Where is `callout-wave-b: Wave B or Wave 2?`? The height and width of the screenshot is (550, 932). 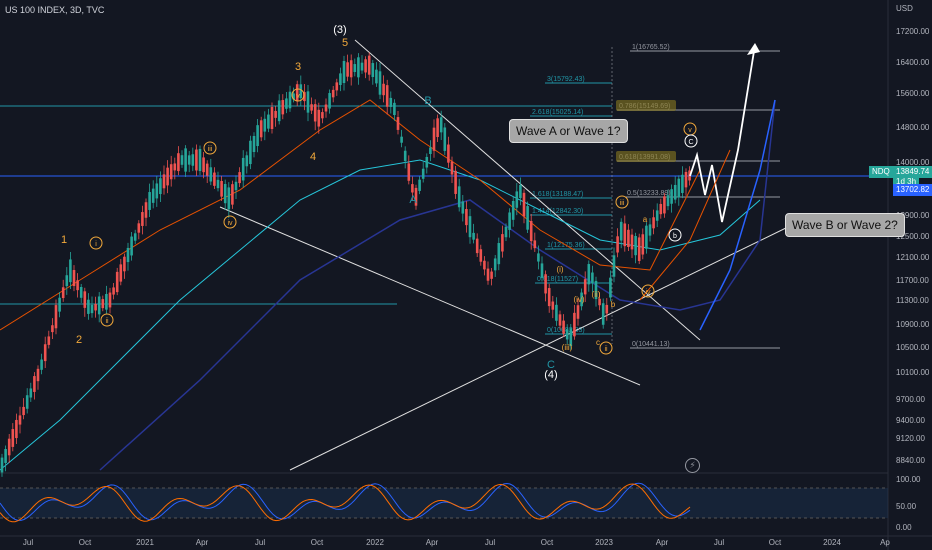 callout-wave-b: Wave B or Wave 2? is located at coordinates (845, 225).